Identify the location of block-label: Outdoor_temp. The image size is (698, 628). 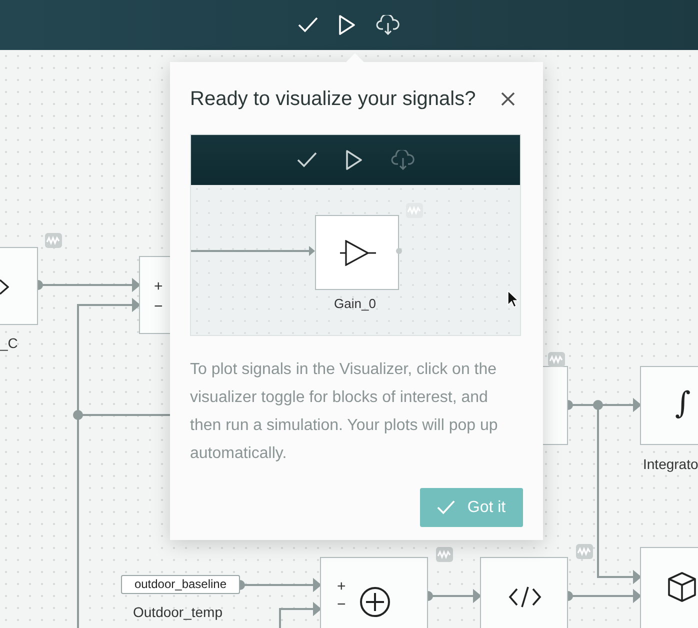
(177, 612).